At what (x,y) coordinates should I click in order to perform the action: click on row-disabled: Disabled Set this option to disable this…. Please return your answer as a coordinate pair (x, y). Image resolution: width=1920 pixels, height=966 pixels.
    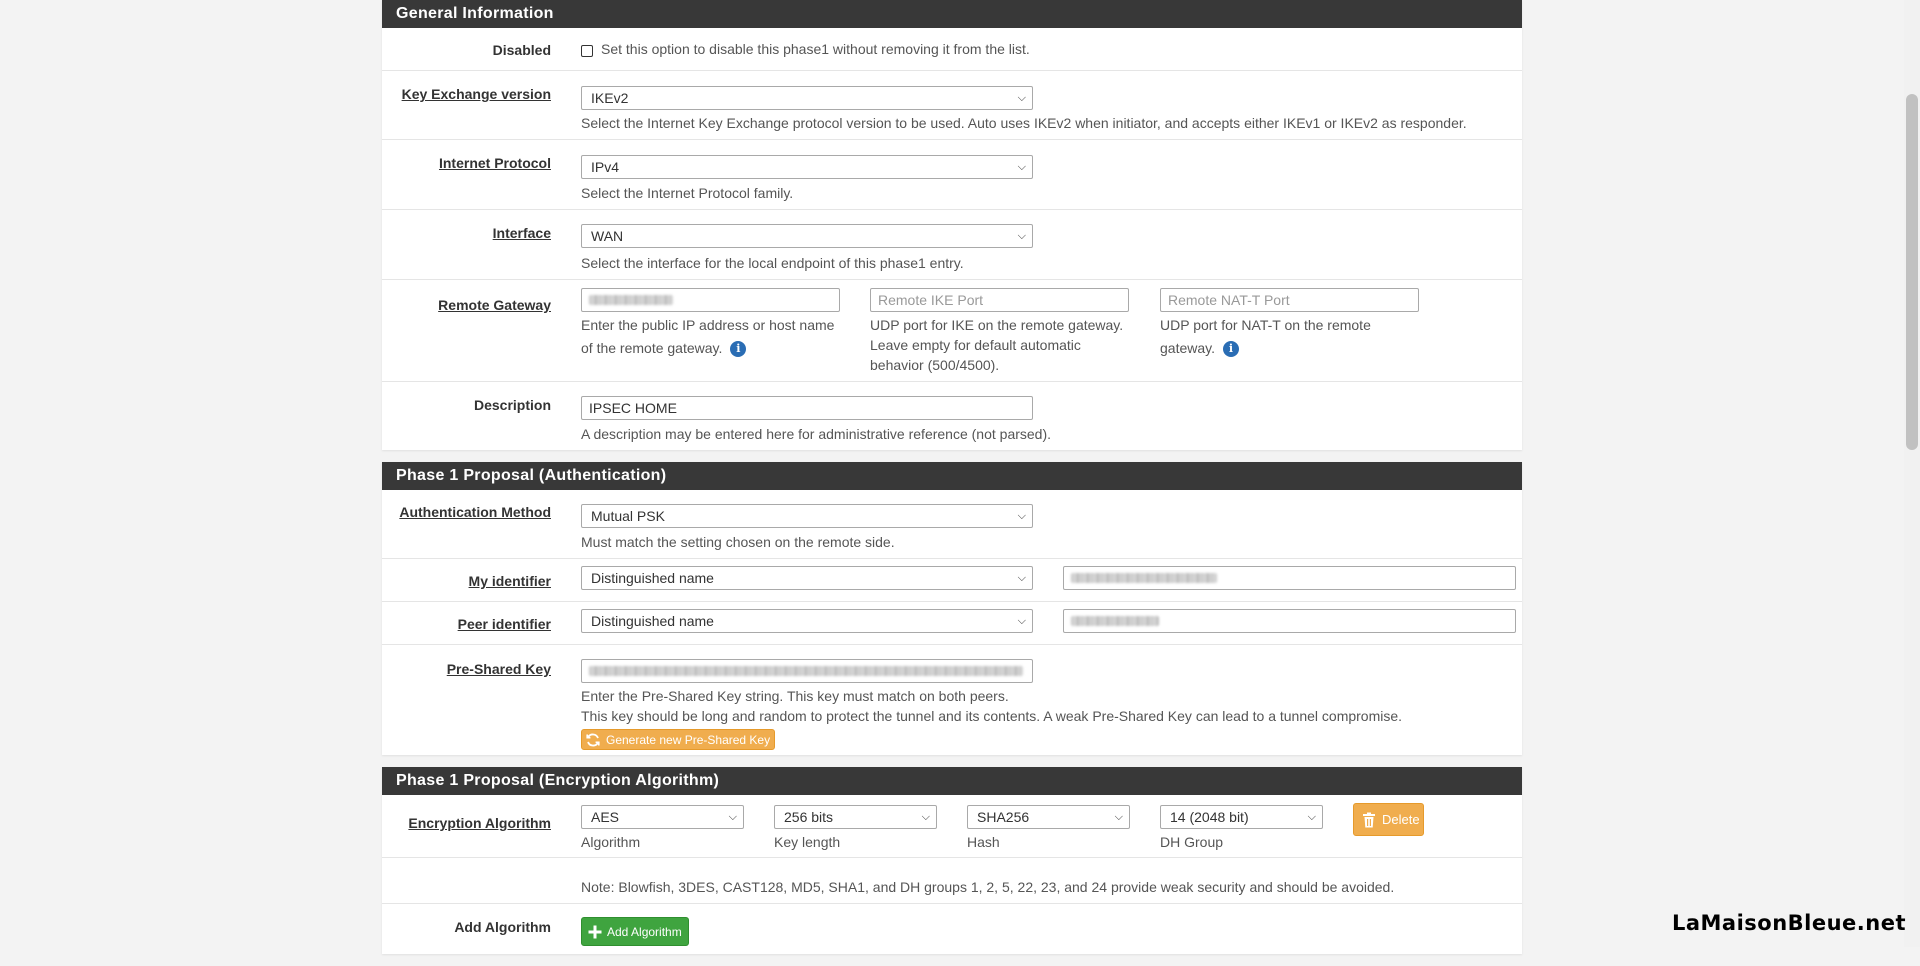
    Looking at the image, I should click on (952, 49).